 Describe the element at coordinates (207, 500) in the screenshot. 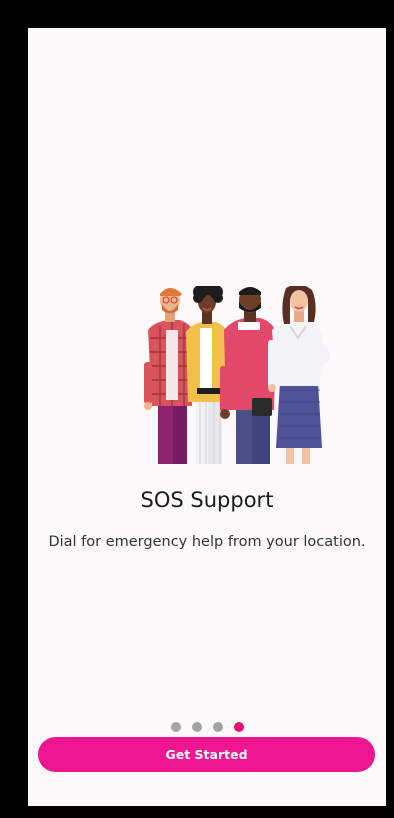

I see `page-title: SOS Support` at that location.